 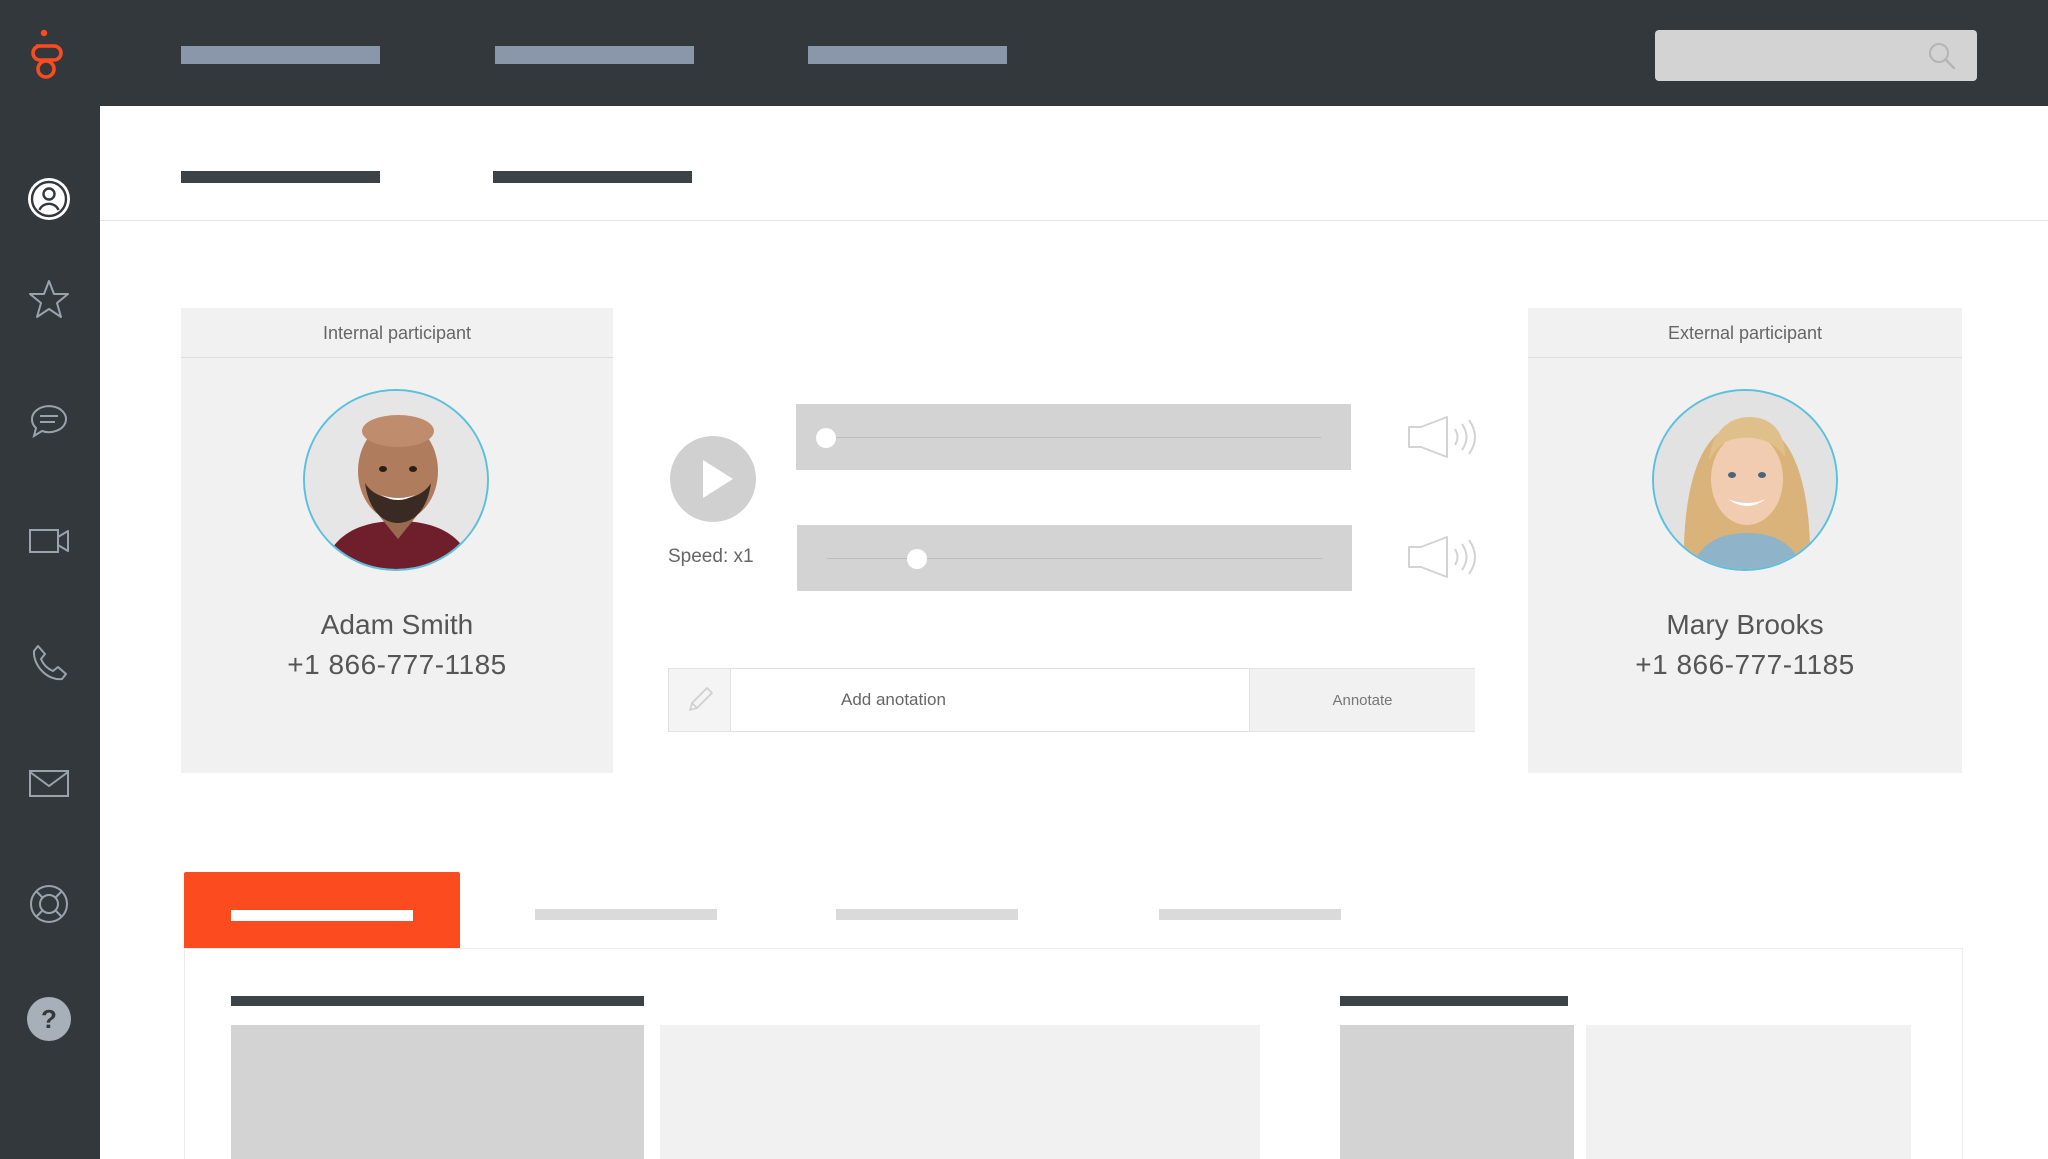 I want to click on top-bar, so click(x=1024, y=53).